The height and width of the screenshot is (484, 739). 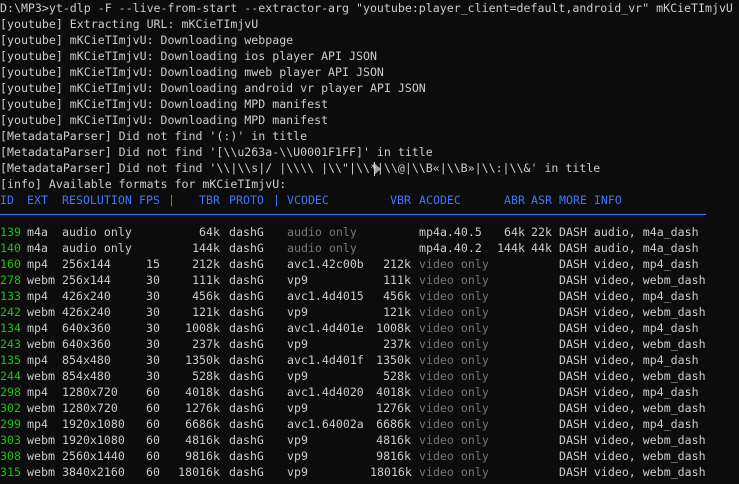 What do you see at coordinates (10, 344) in the screenshot?
I see `cell-id: 243` at bounding box center [10, 344].